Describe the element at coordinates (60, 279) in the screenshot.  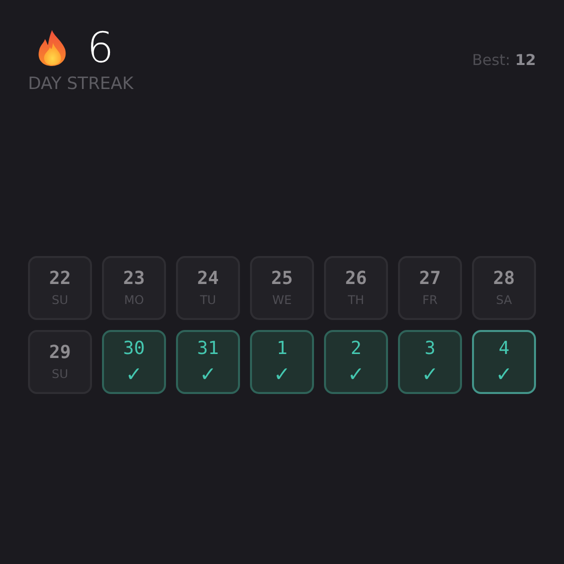
I see `day-number: 22` at that location.